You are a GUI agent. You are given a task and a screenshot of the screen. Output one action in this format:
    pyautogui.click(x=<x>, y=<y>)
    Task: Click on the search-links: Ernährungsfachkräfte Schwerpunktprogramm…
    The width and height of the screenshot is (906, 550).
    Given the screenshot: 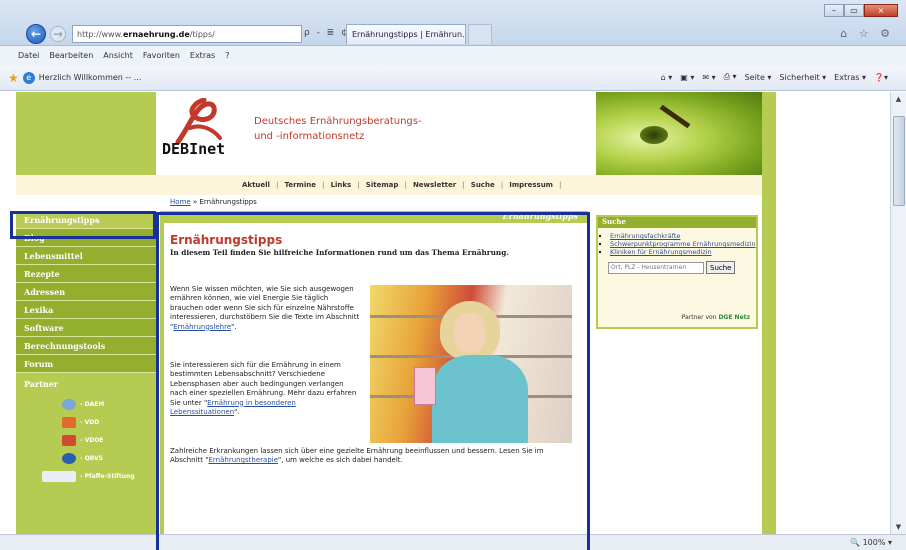 What is the action you would take?
    pyautogui.click(x=677, y=242)
    